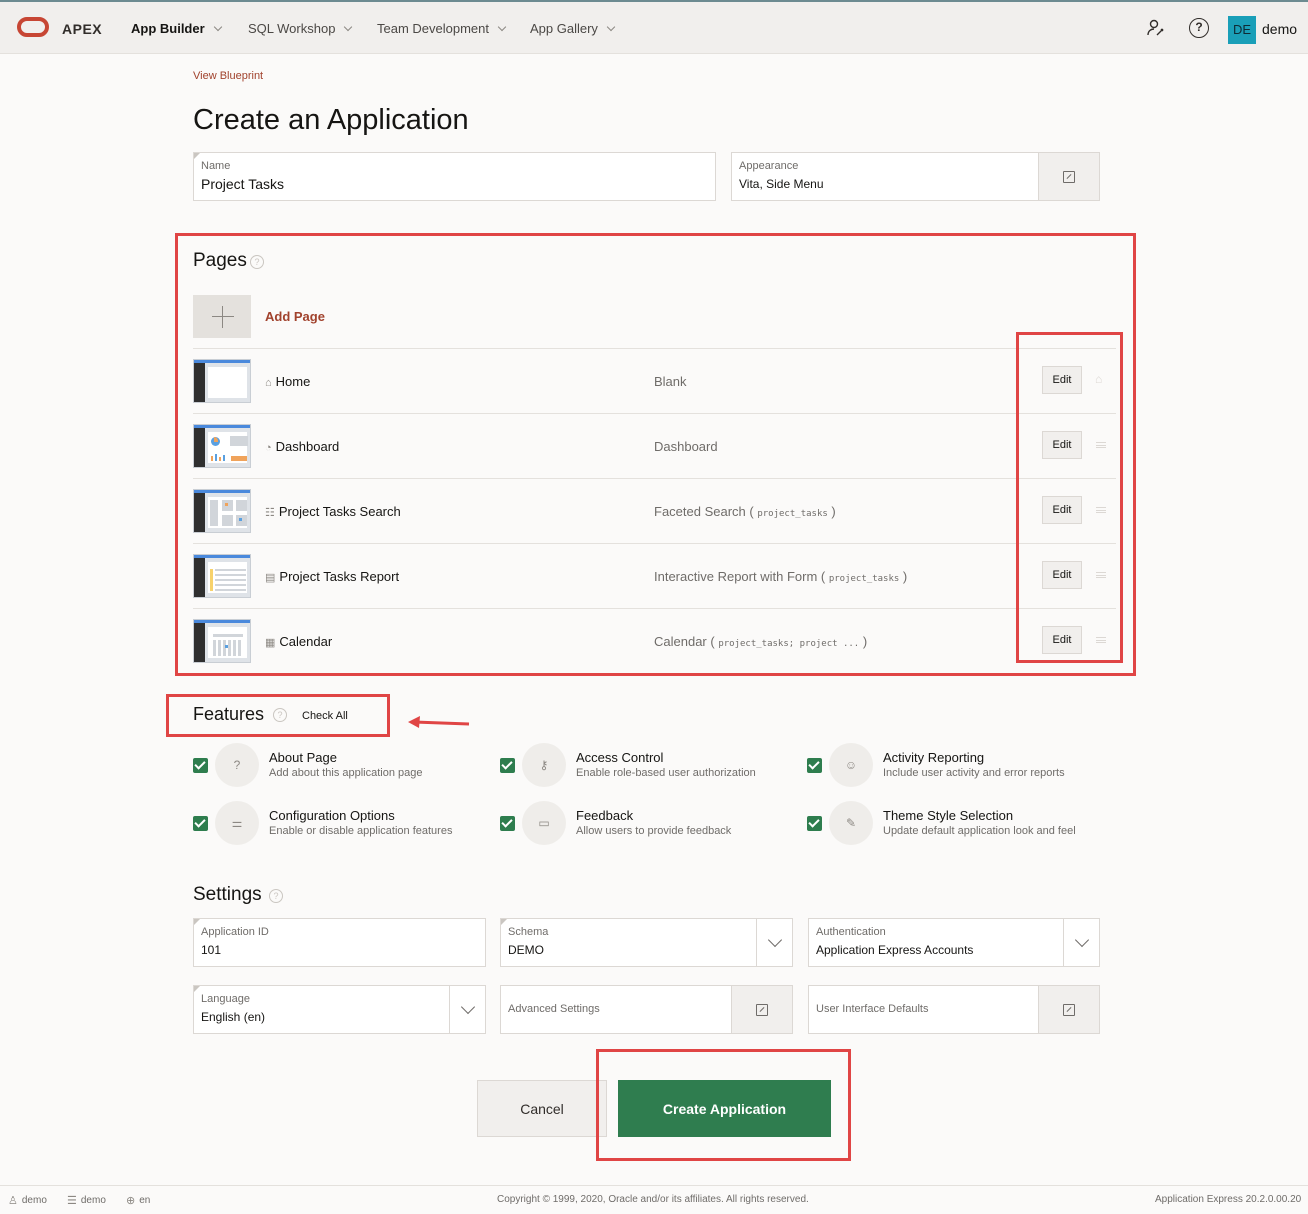 This screenshot has width=1308, height=1214. Describe the element at coordinates (564, 28) in the screenshot. I see `nav-label: App Gallery` at that location.